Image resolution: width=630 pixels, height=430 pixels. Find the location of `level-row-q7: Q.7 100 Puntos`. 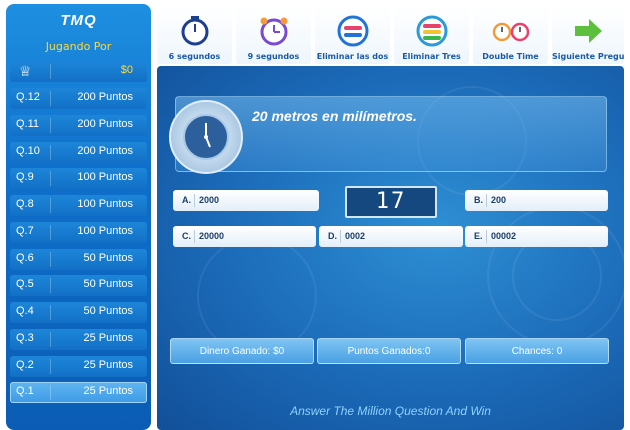

level-row-q7: Q.7 100 Puntos is located at coordinates (78, 232).